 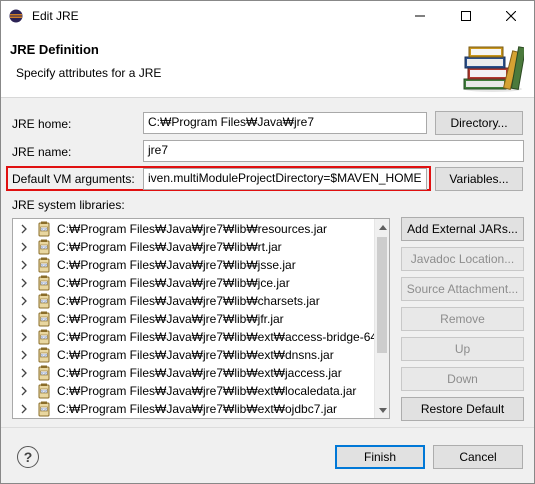 What do you see at coordinates (493, 69) in the screenshot?
I see `books-icon` at bounding box center [493, 69].